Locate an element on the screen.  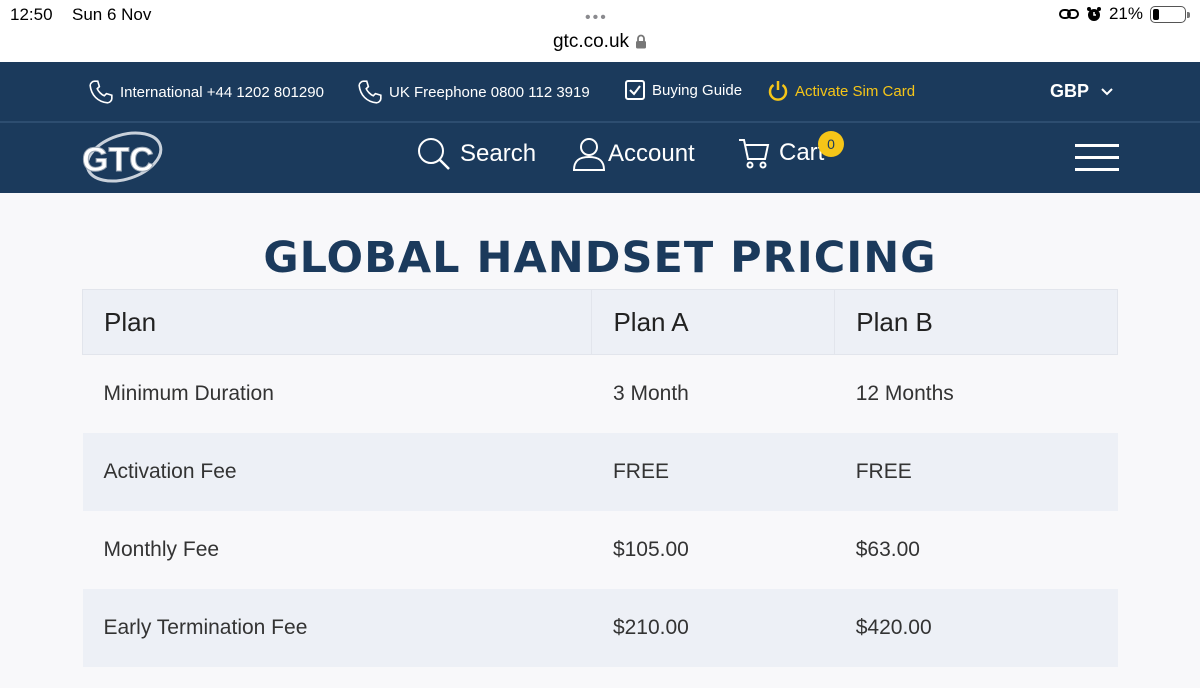
cart-button: Cart is located at coordinates (780, 153).